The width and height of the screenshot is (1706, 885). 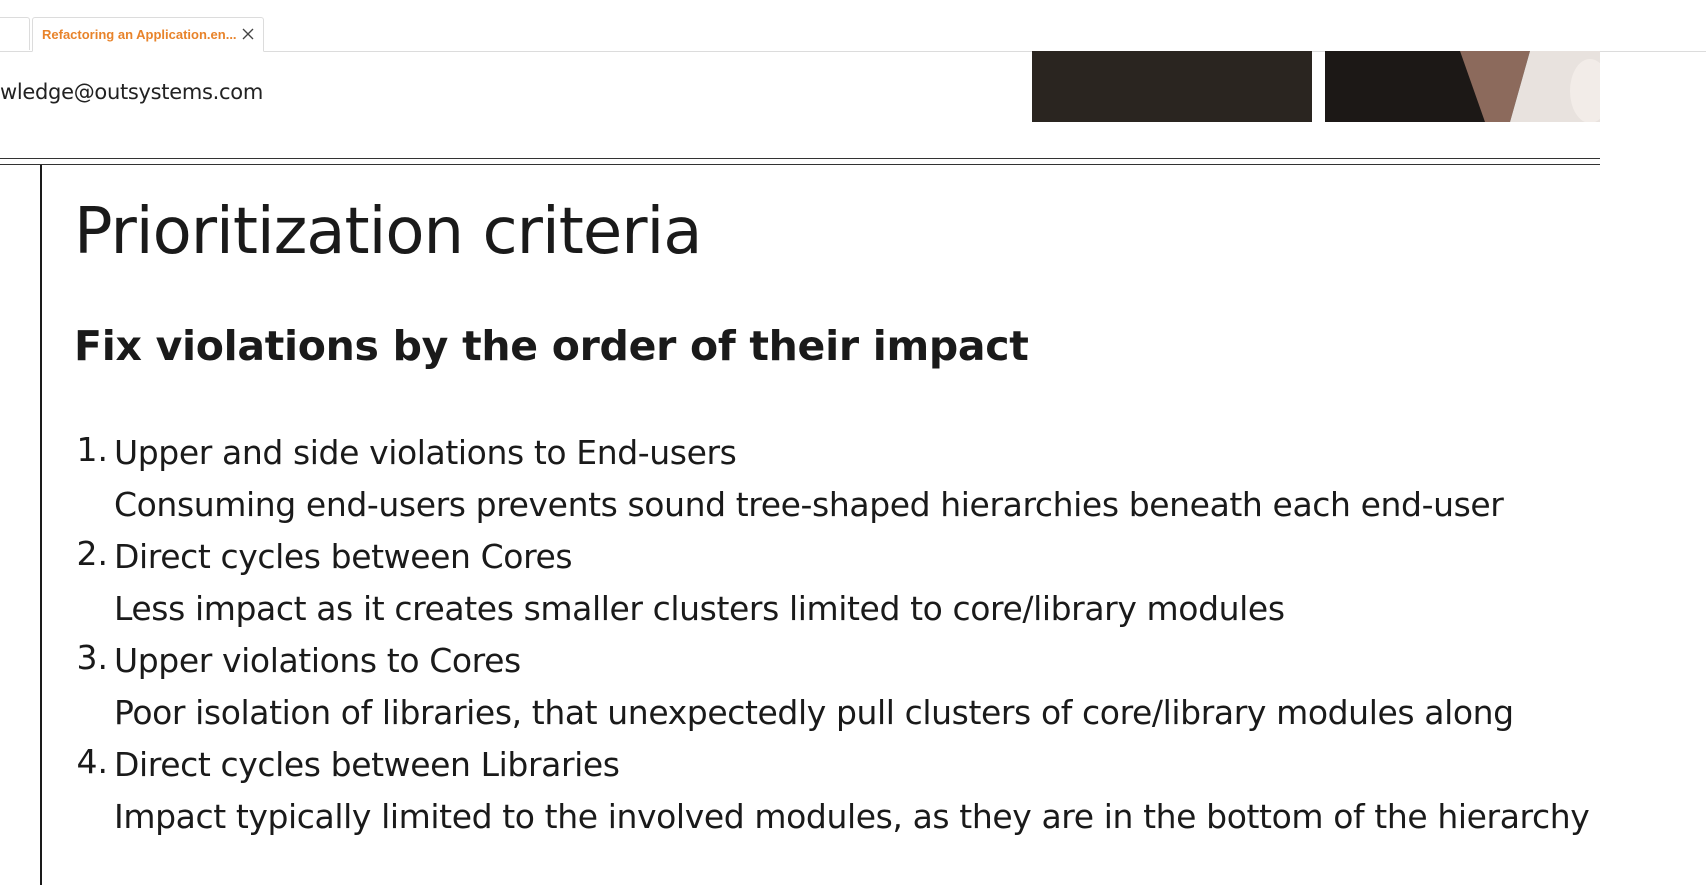 I want to click on item-number: 1., so click(x=92, y=449).